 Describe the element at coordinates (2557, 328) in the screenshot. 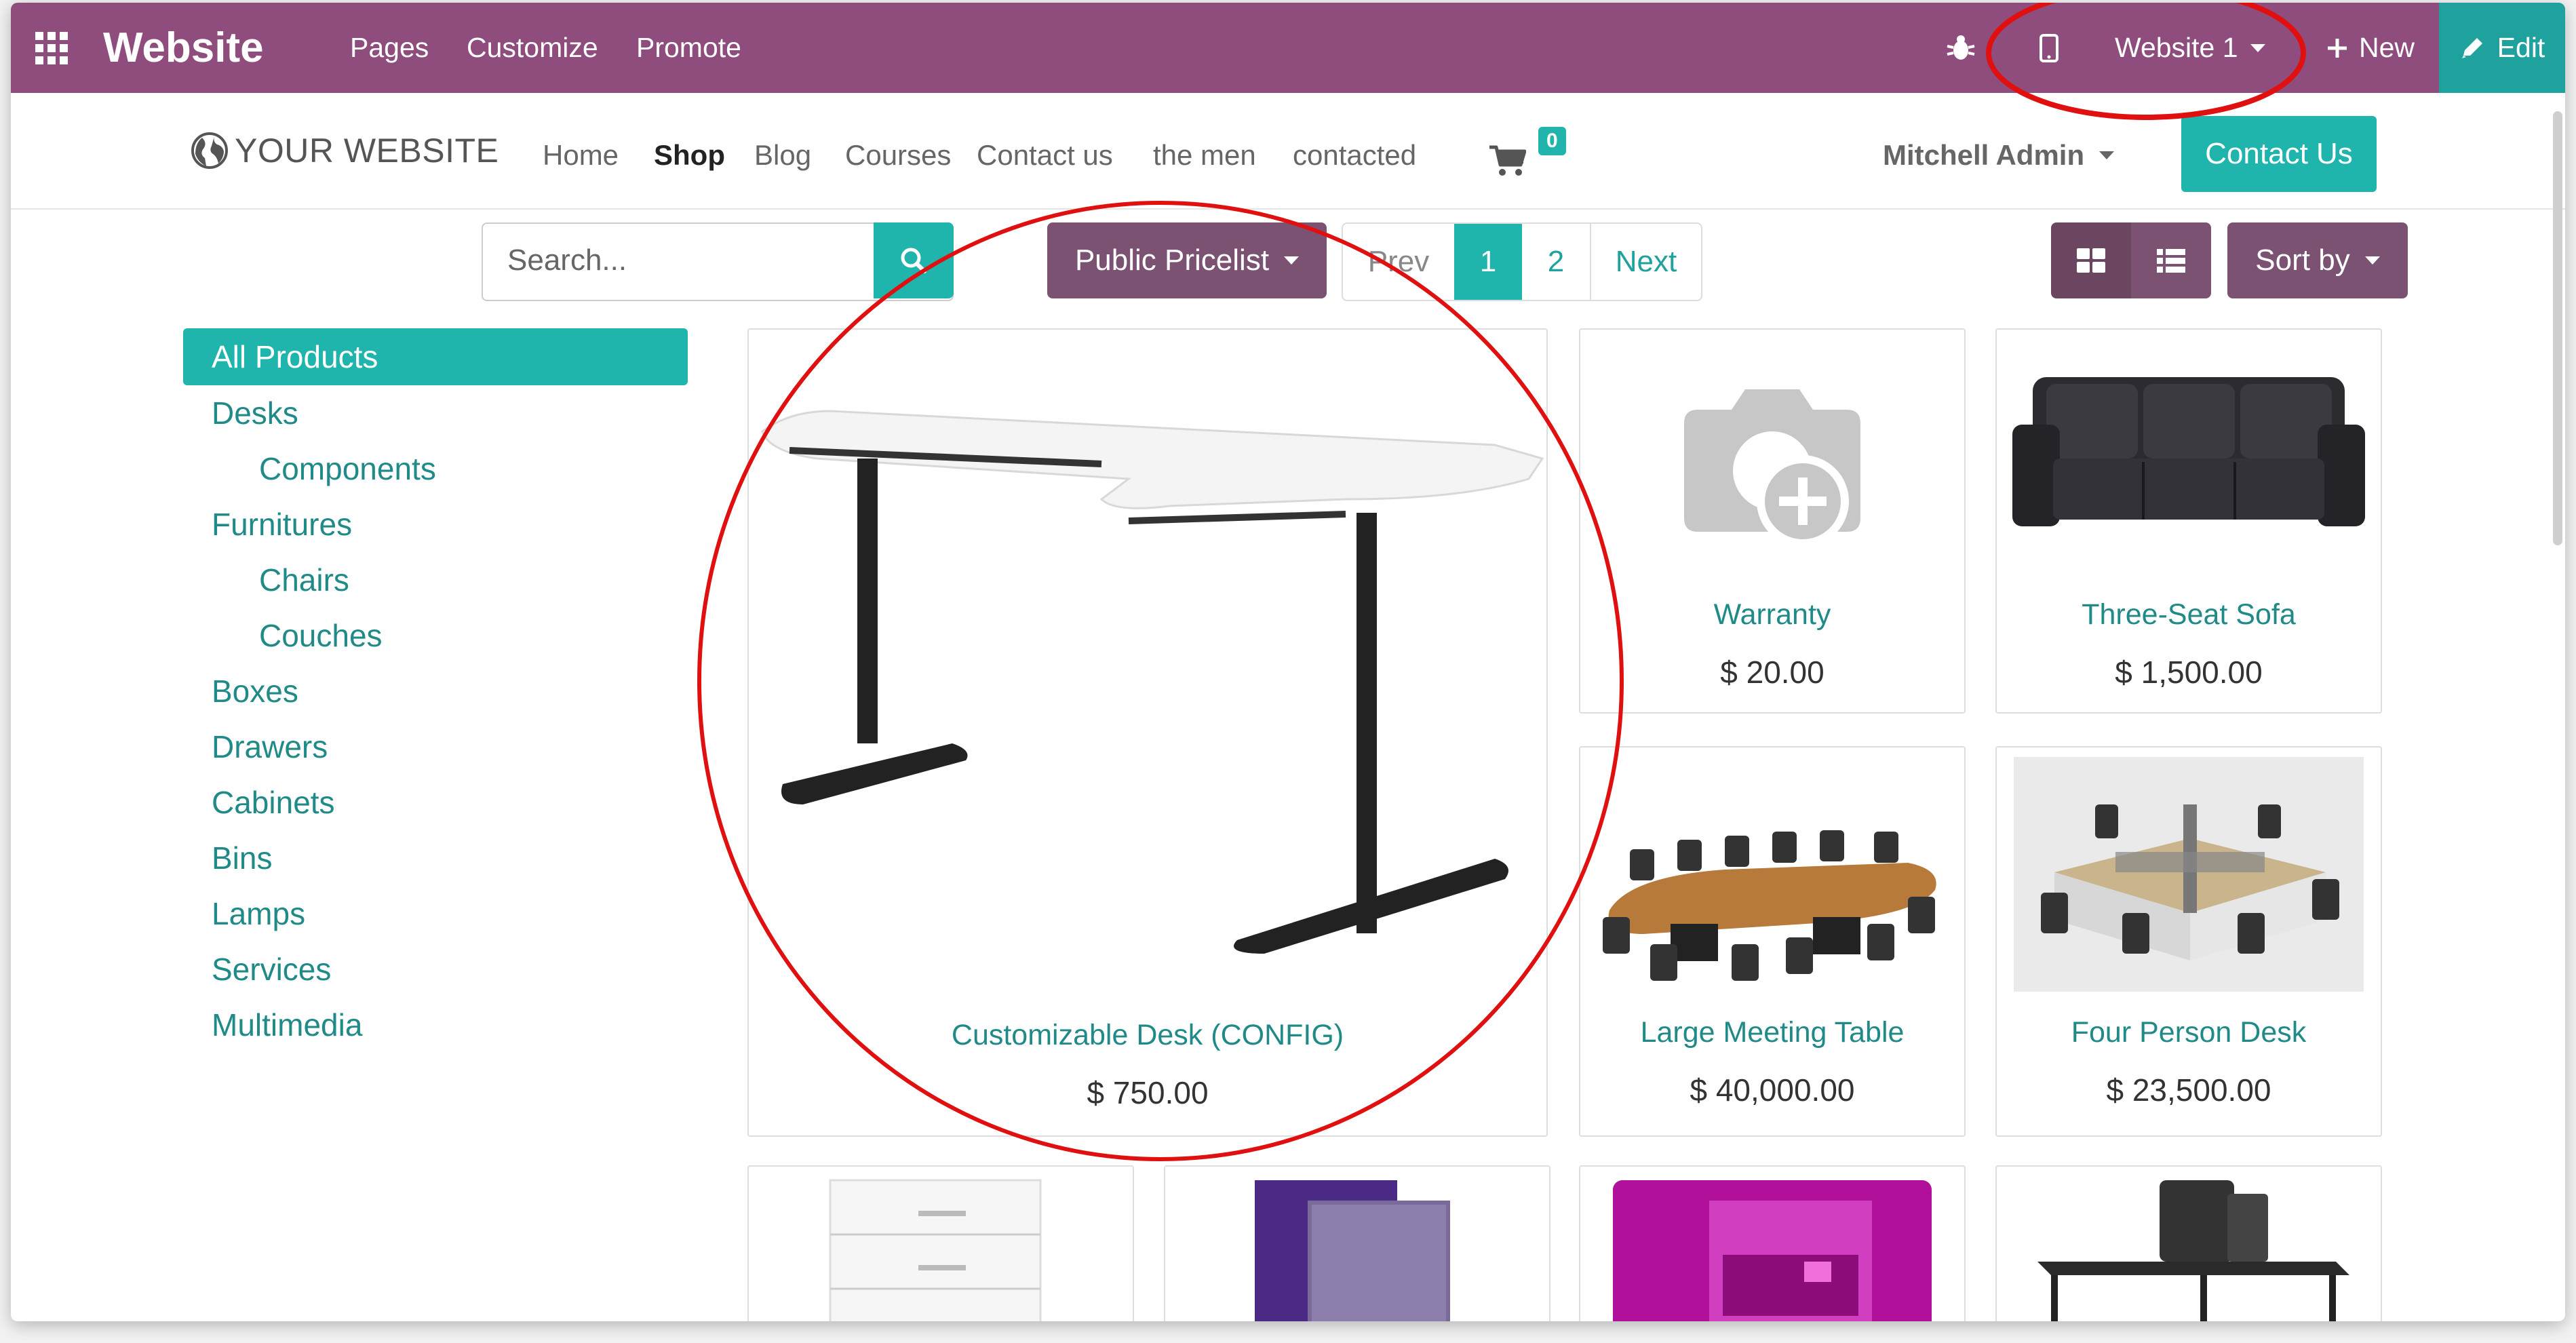

I see `scrollbar` at that location.